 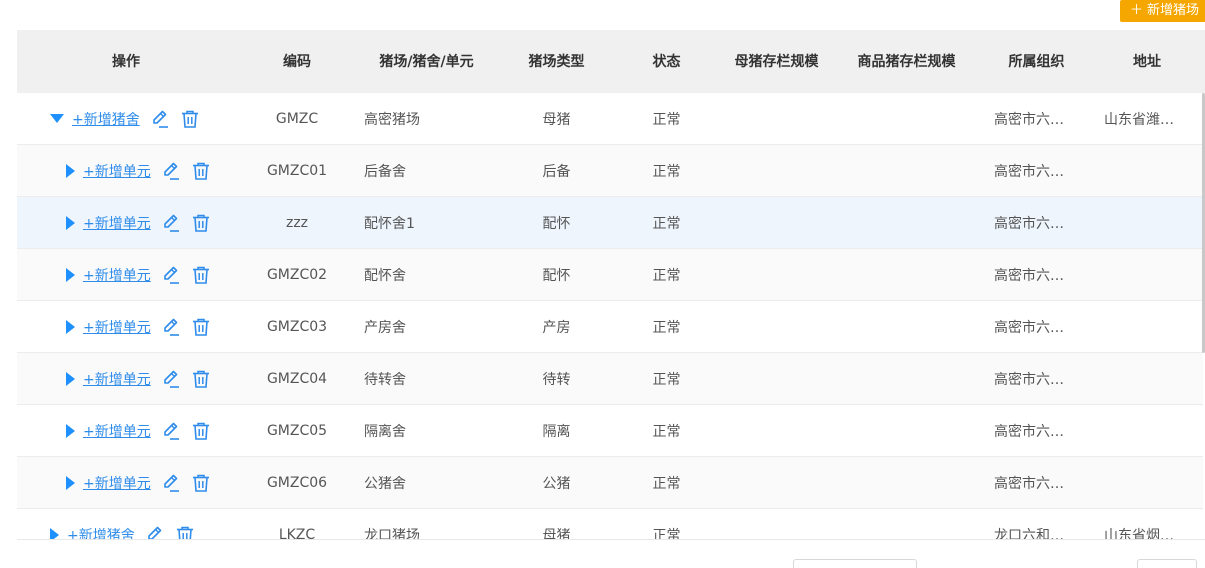 What do you see at coordinates (297, 61) in the screenshot?
I see `header-code: 编码` at bounding box center [297, 61].